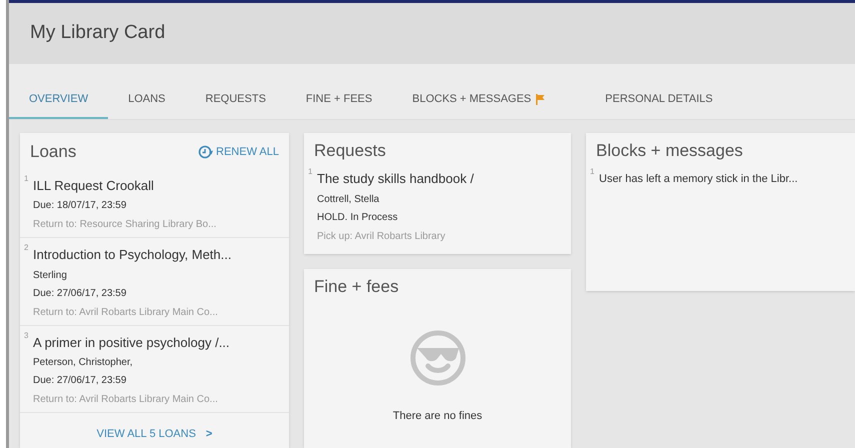  What do you see at coordinates (58, 100) in the screenshot?
I see `tab: OVERVIEW` at bounding box center [58, 100].